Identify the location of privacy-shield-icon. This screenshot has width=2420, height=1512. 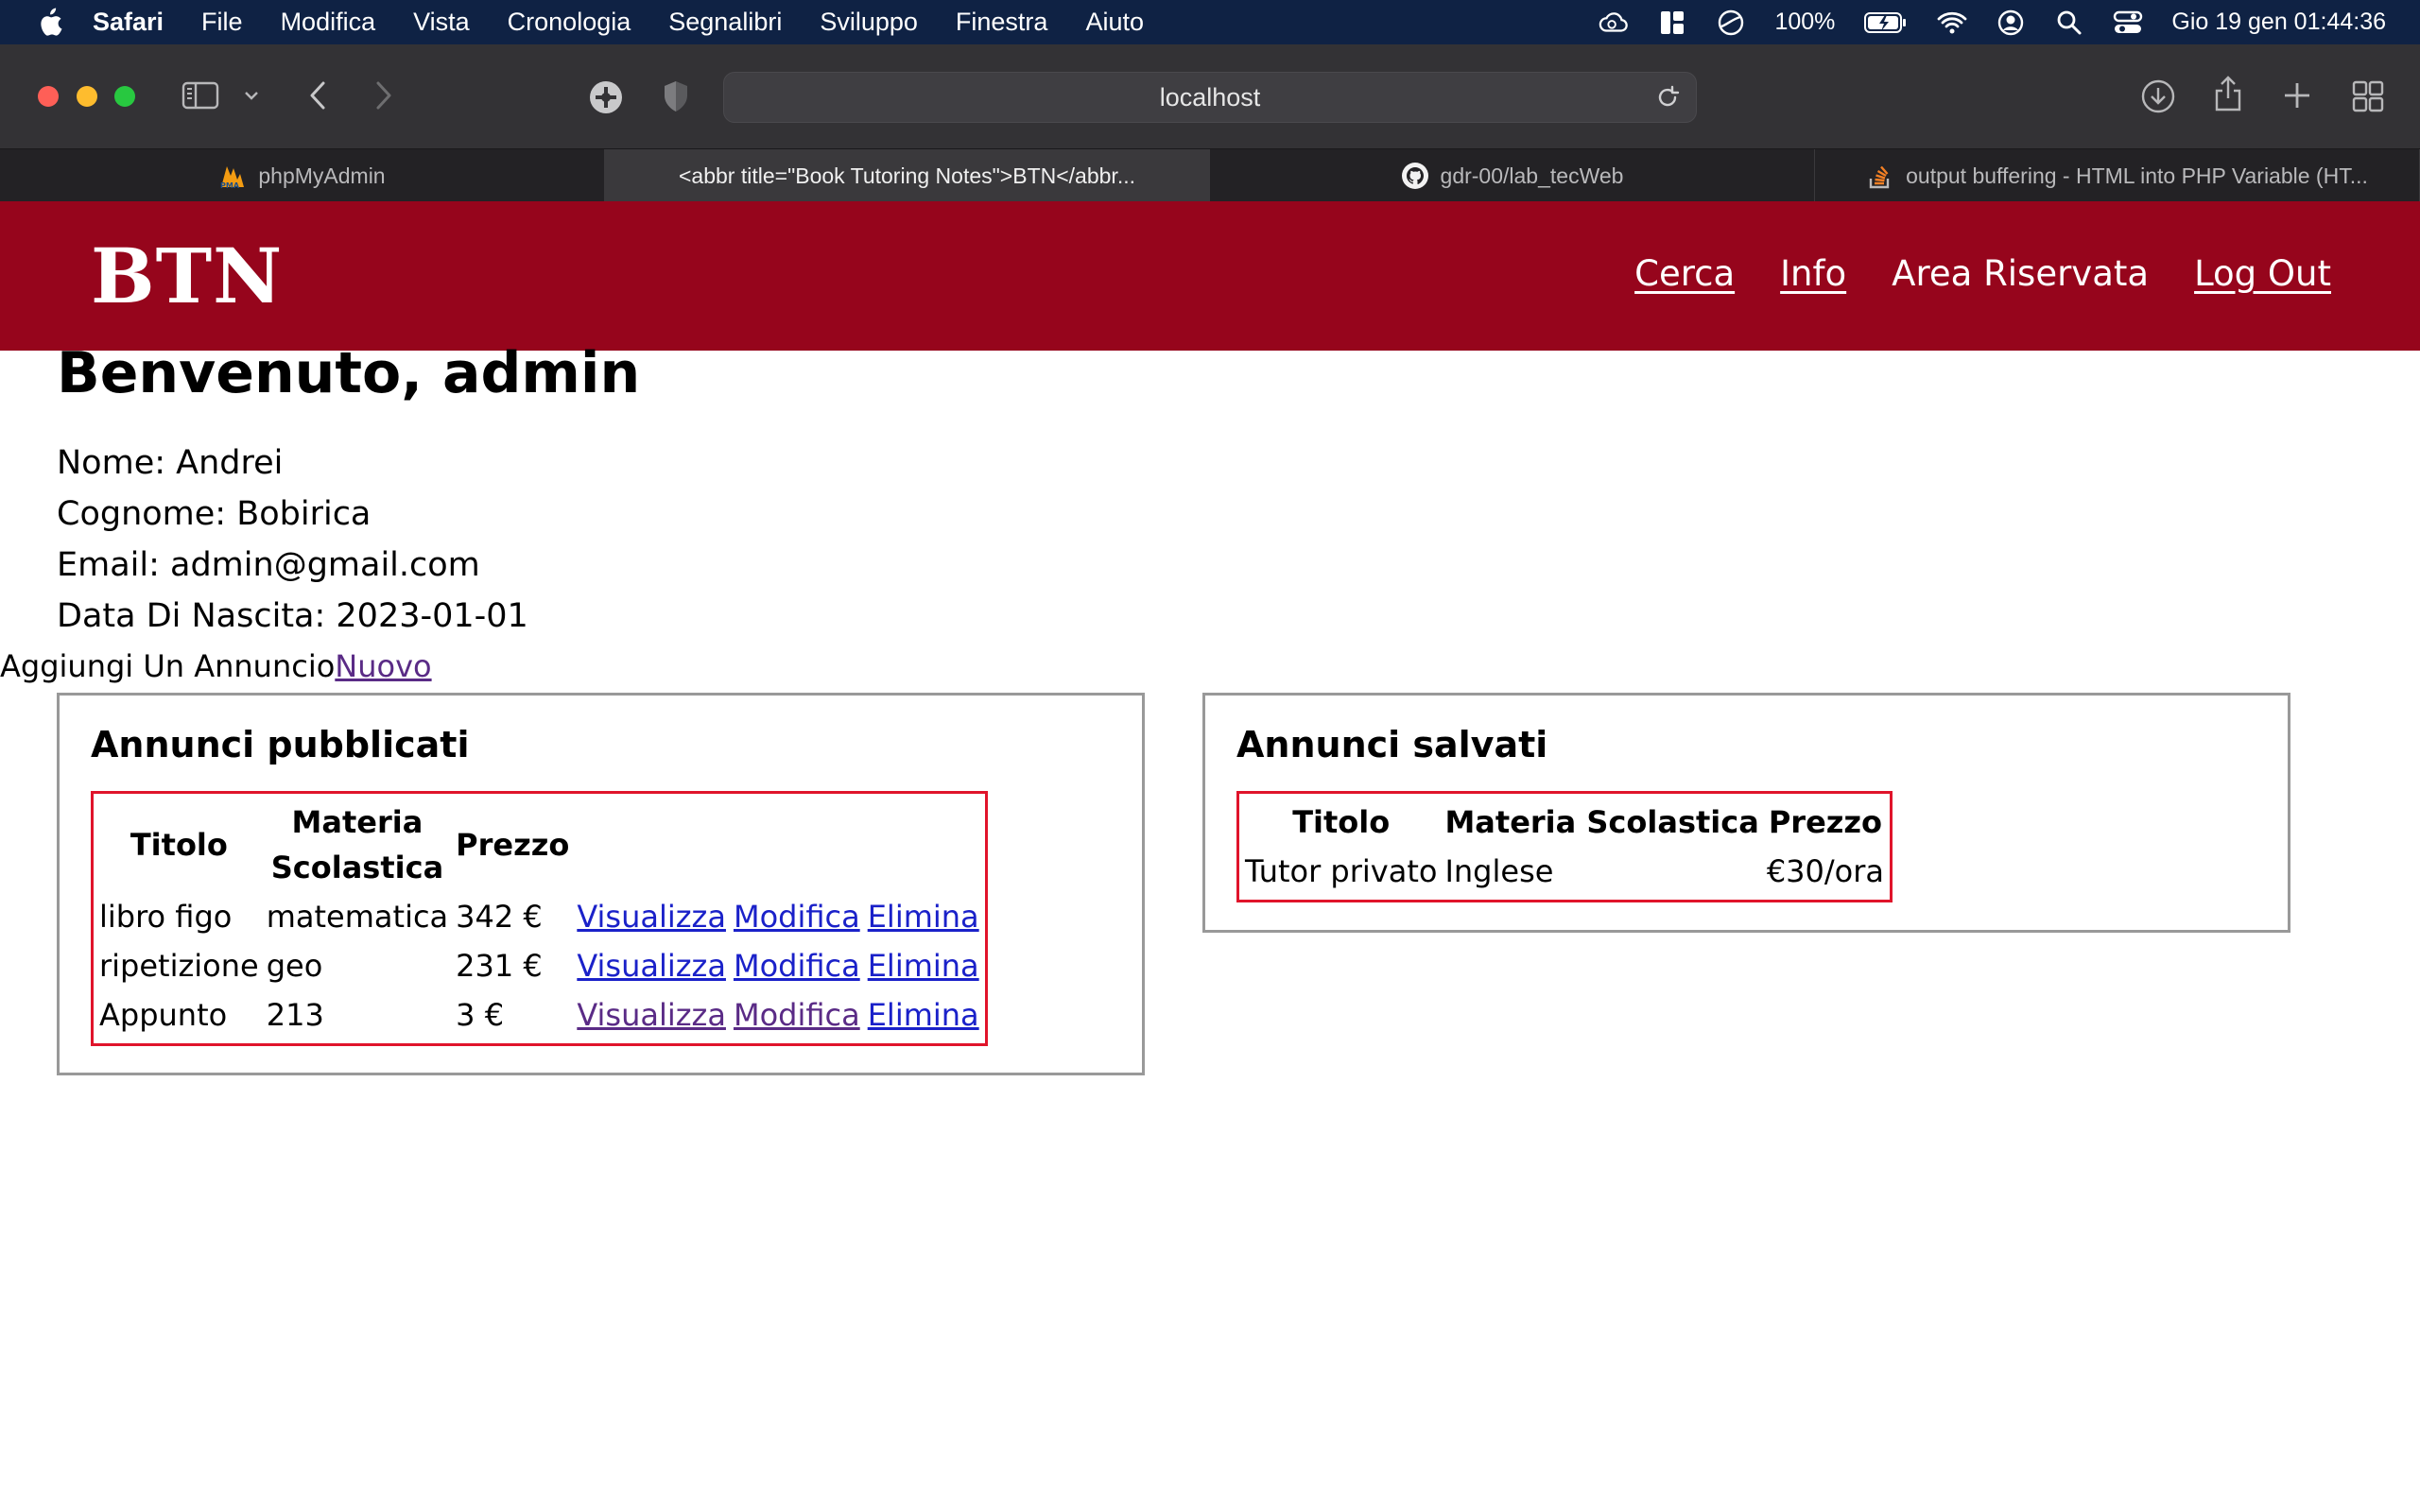
(676, 96).